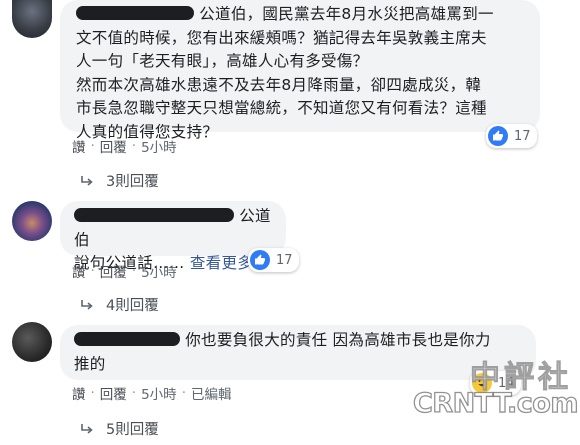  I want to click on see-more-link: 查看更多, so click(221, 263).